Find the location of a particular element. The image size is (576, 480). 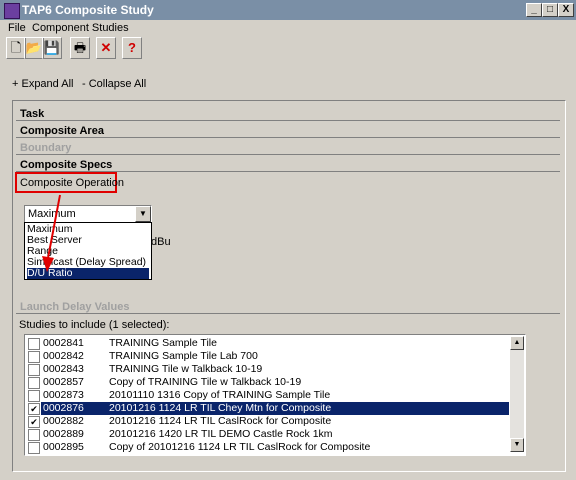

study-id: 0002882 is located at coordinates (63, 421).